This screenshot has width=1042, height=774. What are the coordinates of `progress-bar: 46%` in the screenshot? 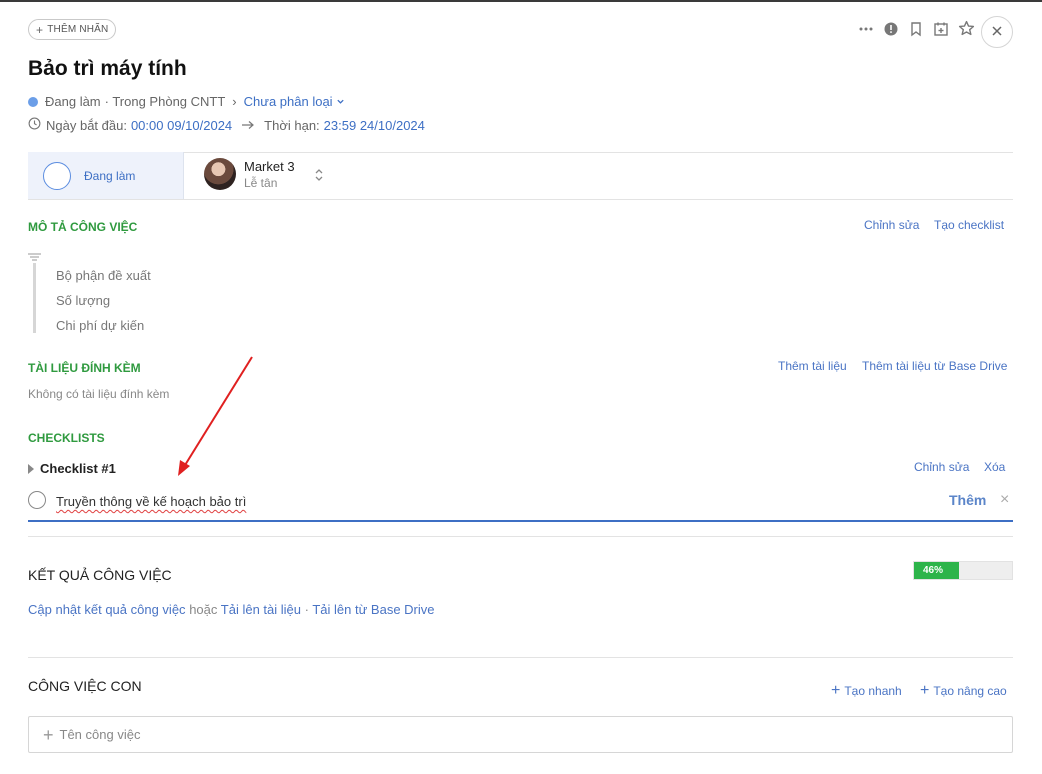 It's located at (963, 570).